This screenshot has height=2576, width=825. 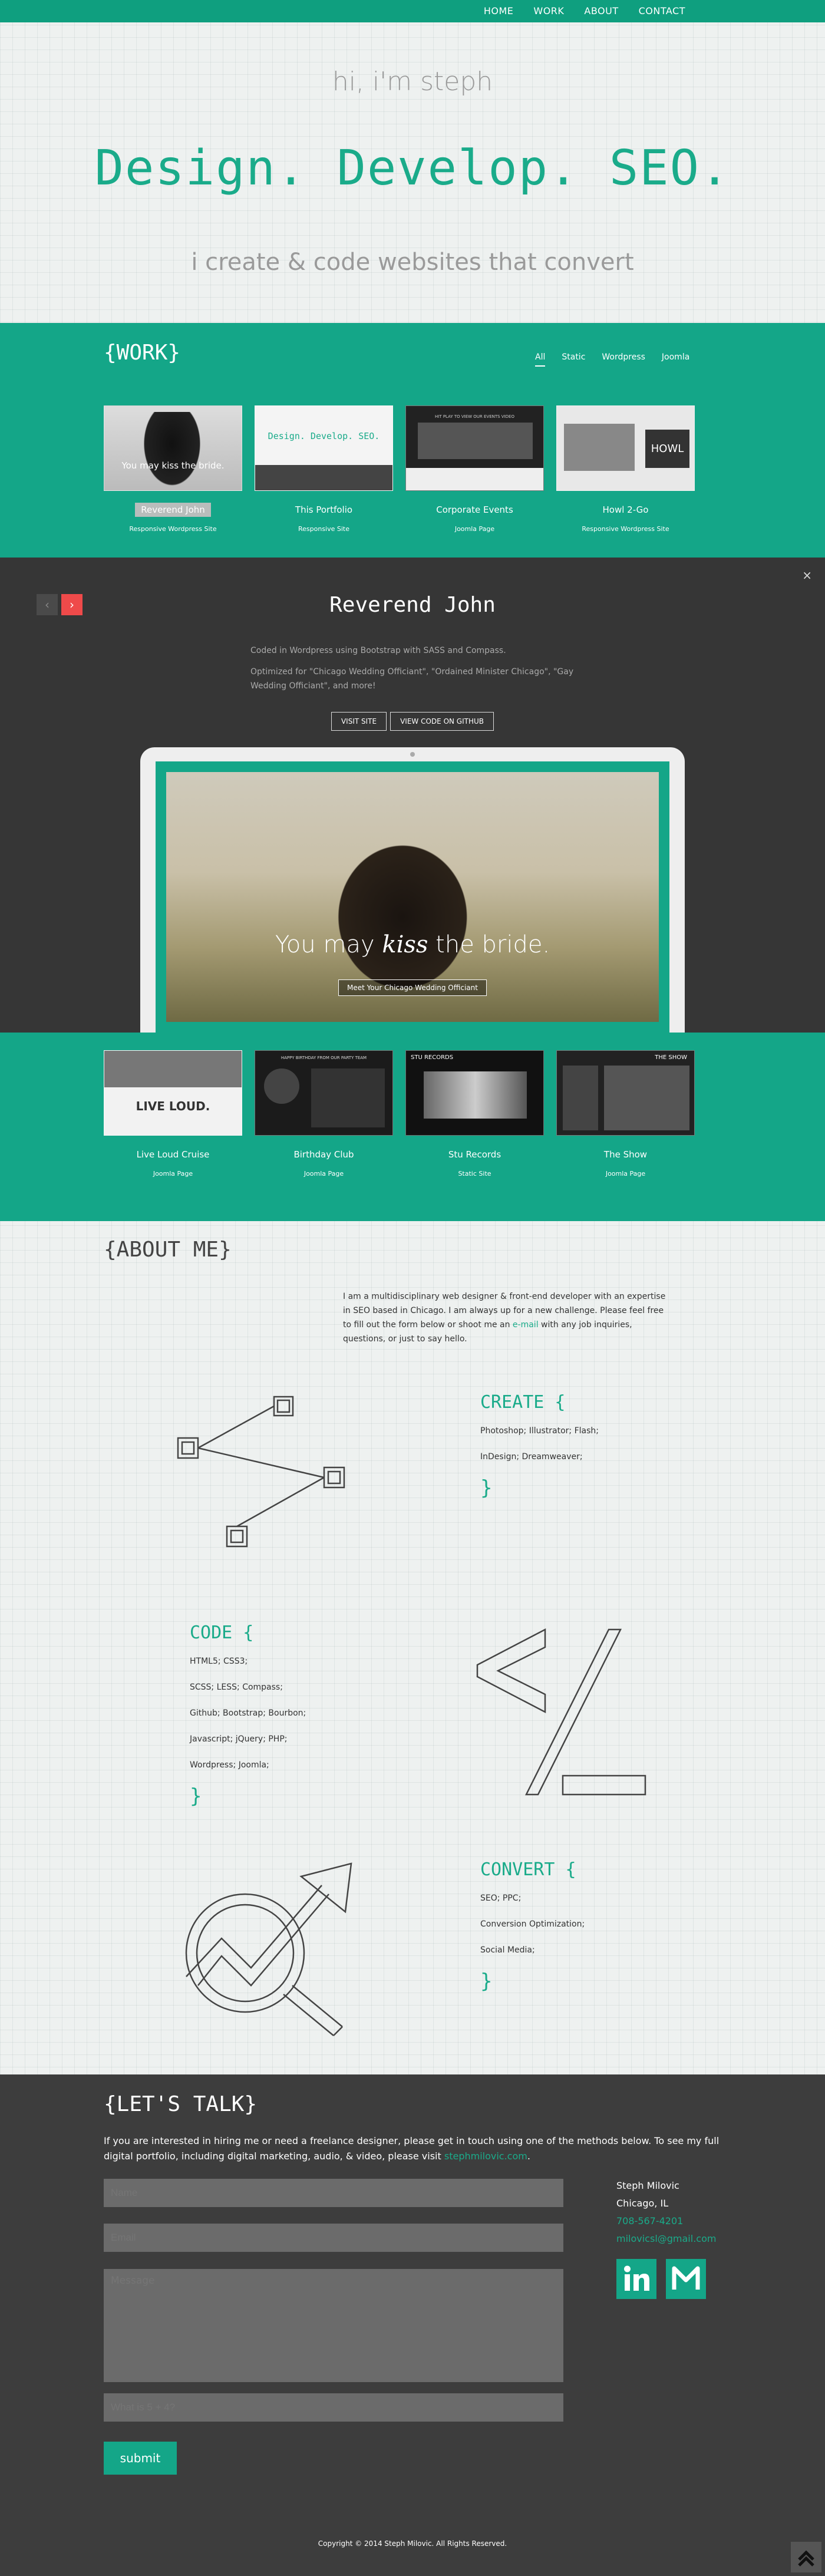 I want to click on portfolio-link: stephmilovic.com, so click(x=485, y=2156).